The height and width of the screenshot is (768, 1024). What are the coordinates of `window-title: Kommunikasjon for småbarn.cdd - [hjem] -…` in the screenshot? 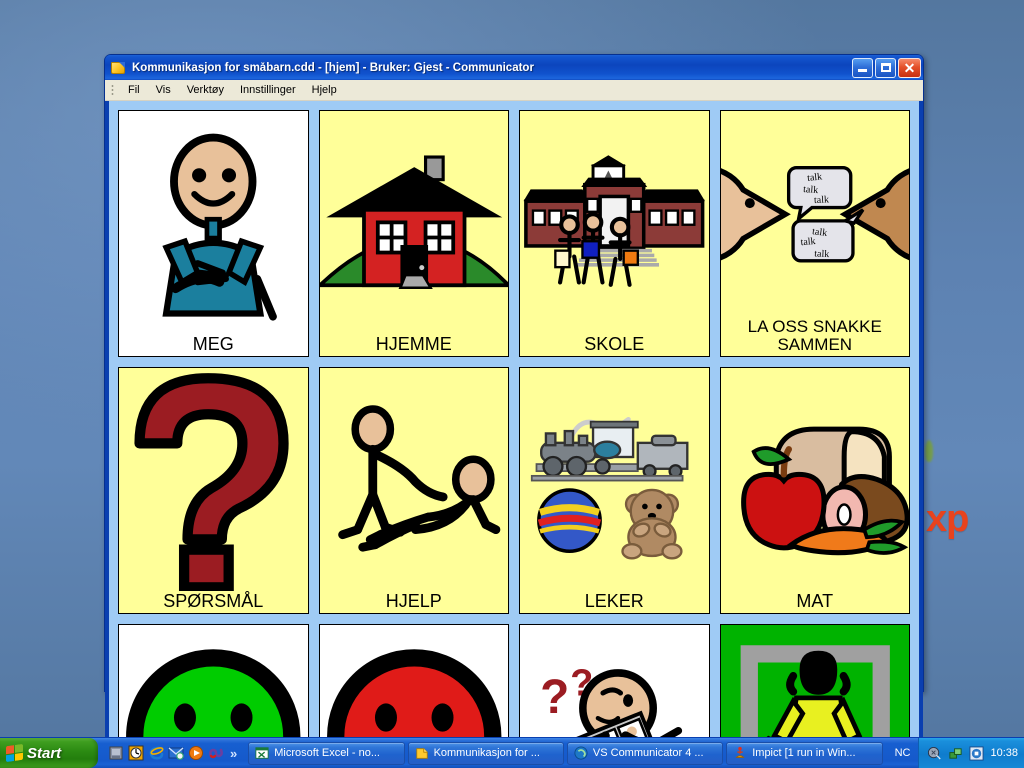 It's located at (333, 67).